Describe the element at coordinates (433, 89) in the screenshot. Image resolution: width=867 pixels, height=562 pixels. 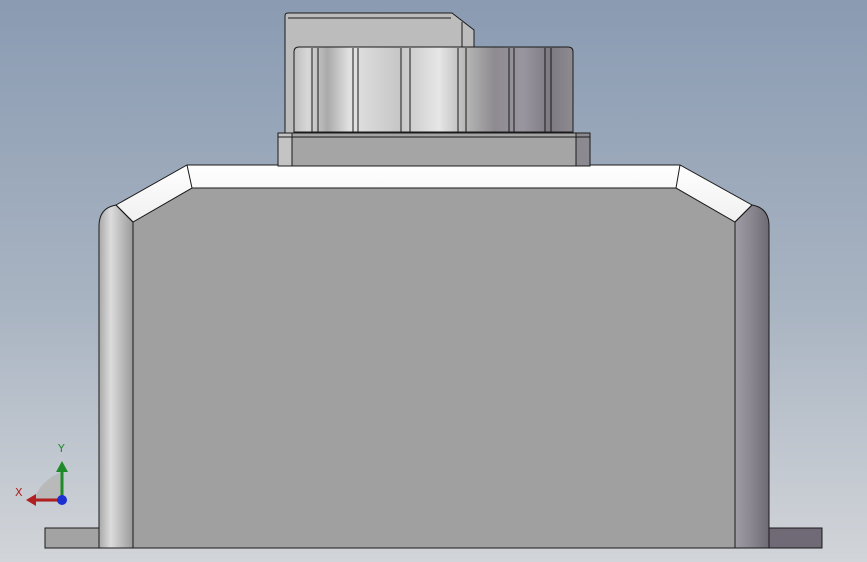
I see `knurled-cap` at that location.